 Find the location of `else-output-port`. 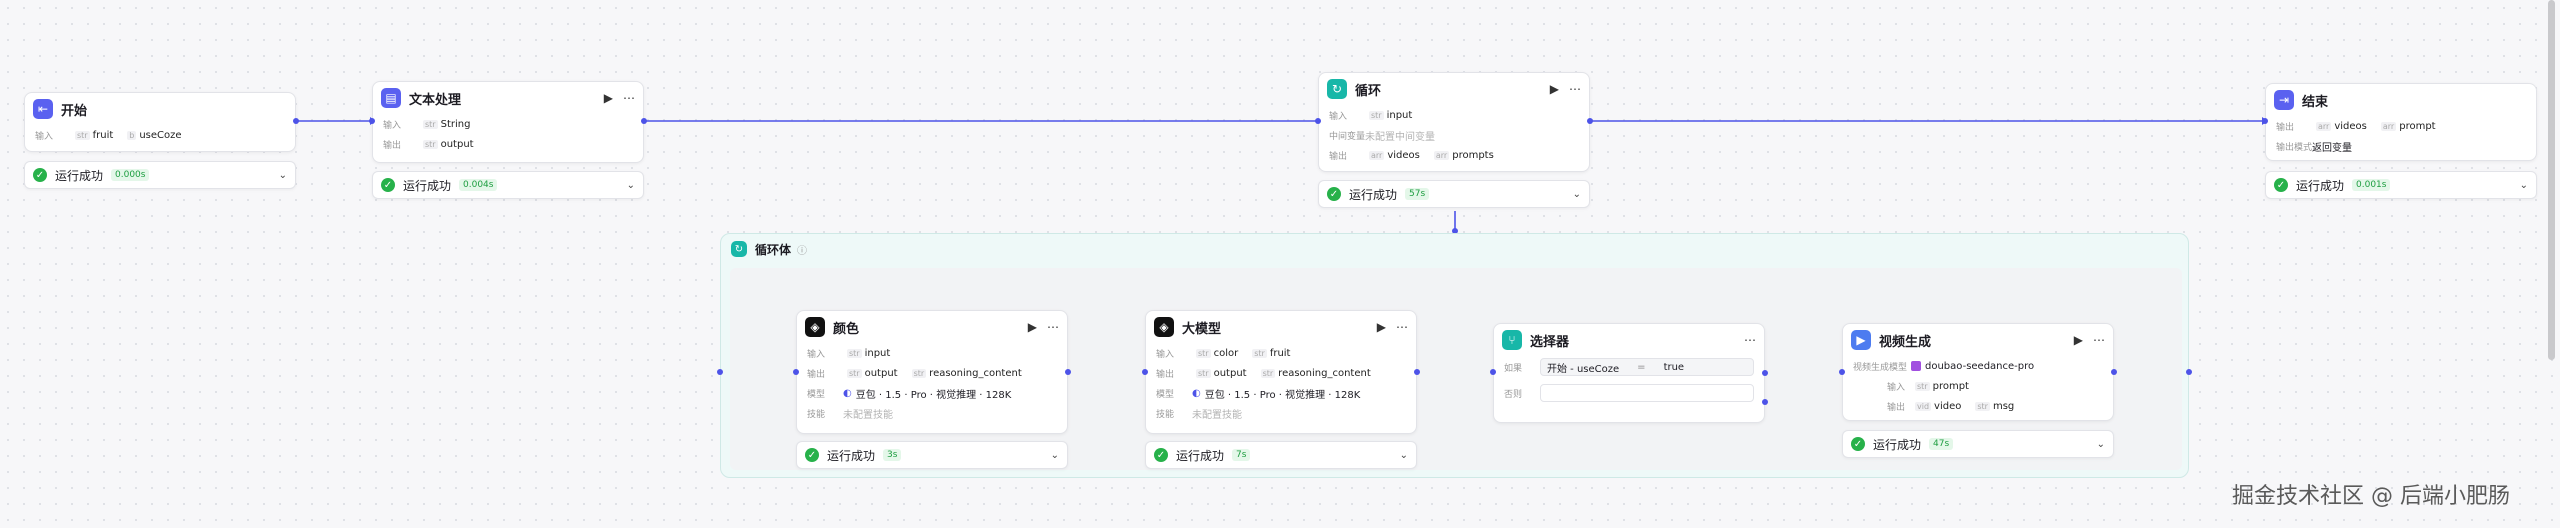

else-output-port is located at coordinates (1765, 402).